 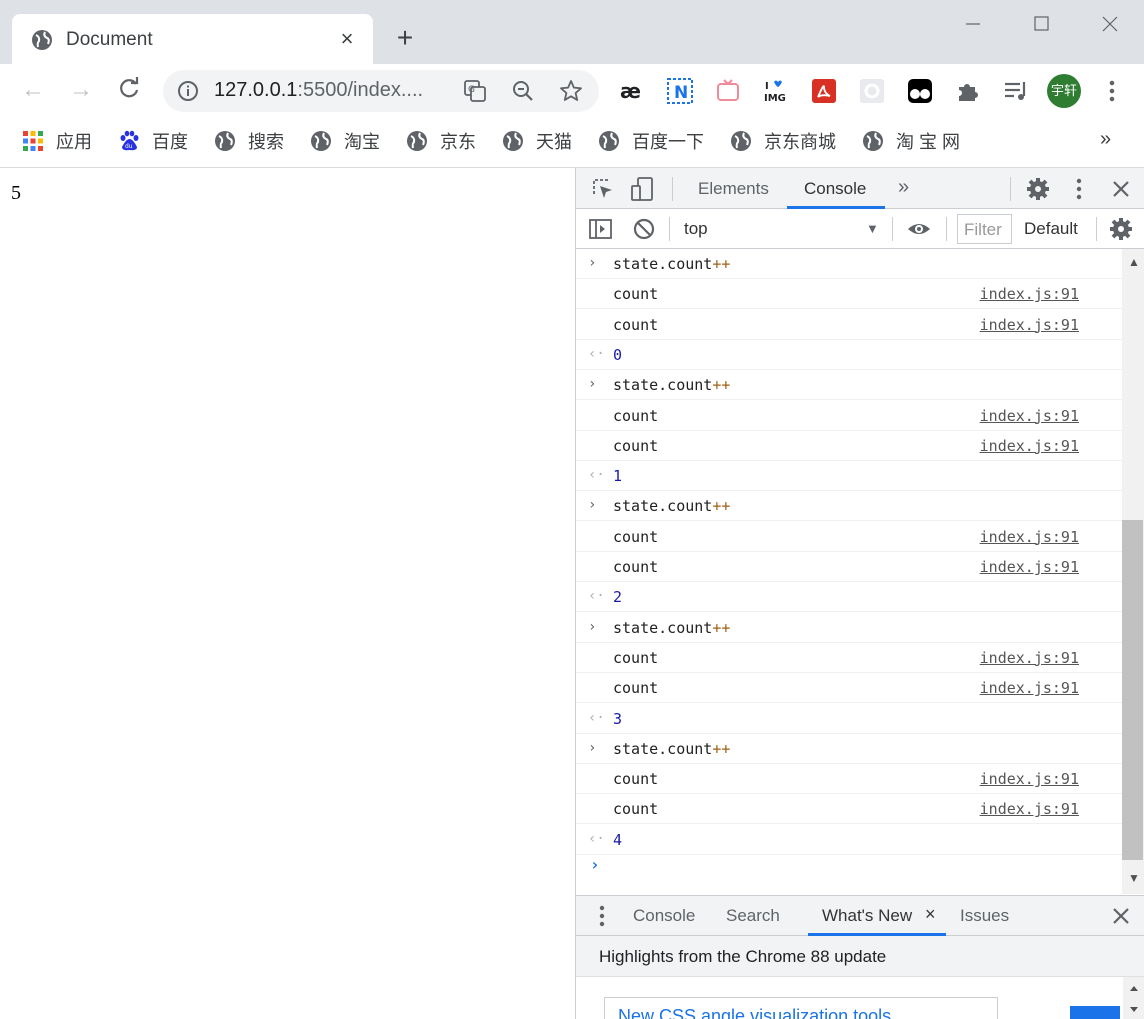 I want to click on tv-extension-icon, so click(x=728, y=91).